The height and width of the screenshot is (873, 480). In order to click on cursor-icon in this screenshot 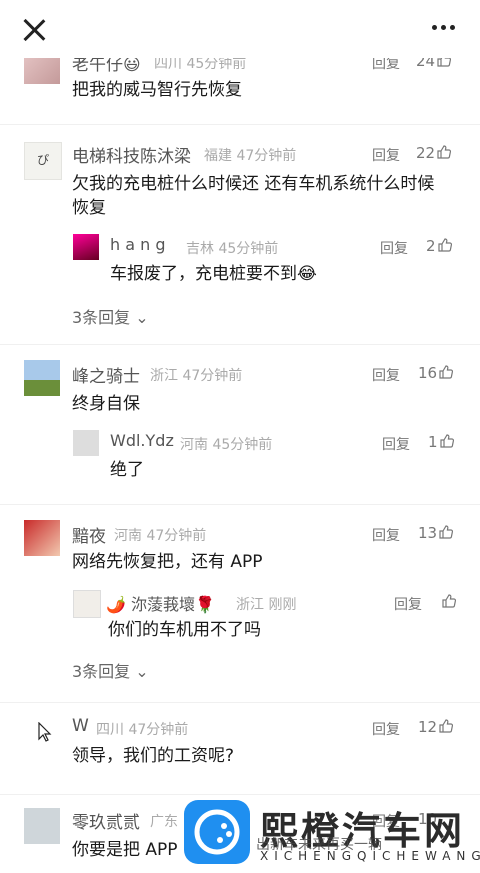, I will do `click(45, 732)`.